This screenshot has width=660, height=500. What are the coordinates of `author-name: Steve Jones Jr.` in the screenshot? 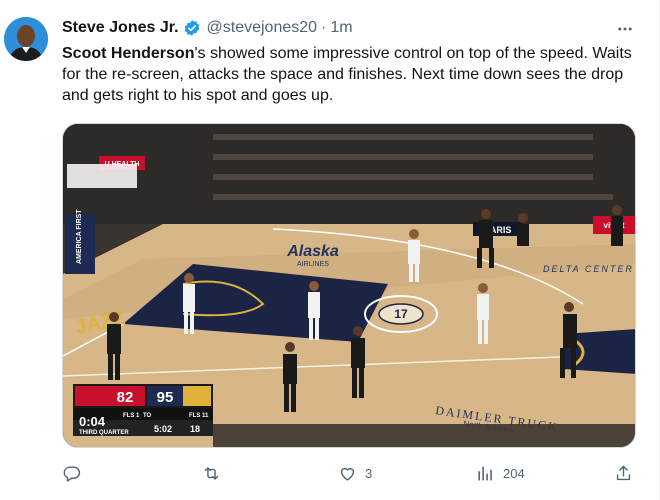 It's located at (120, 28).